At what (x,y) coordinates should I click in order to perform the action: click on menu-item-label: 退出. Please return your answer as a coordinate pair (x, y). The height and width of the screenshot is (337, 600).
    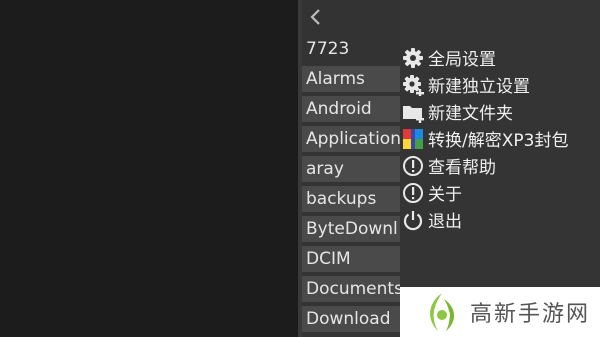
    Looking at the image, I should click on (445, 222).